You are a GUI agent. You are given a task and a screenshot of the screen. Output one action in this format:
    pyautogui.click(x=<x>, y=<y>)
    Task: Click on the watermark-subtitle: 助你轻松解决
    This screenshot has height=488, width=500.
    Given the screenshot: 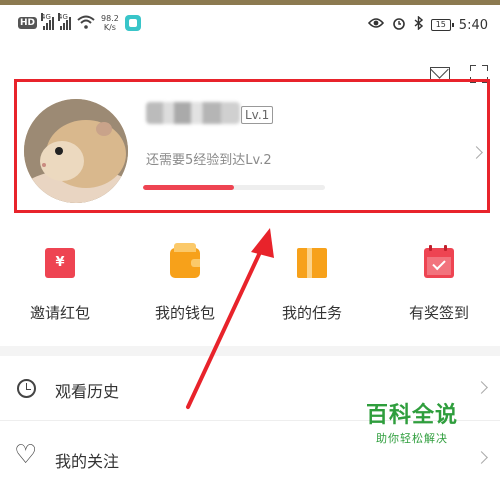 What is the action you would take?
    pyautogui.click(x=411, y=438)
    